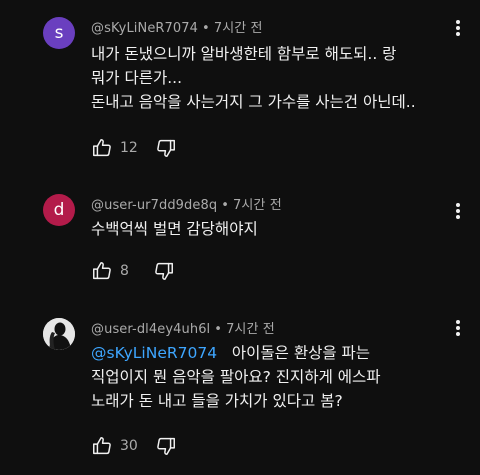  I want to click on mention-link: @sKyLiNeR7074, so click(154, 353).